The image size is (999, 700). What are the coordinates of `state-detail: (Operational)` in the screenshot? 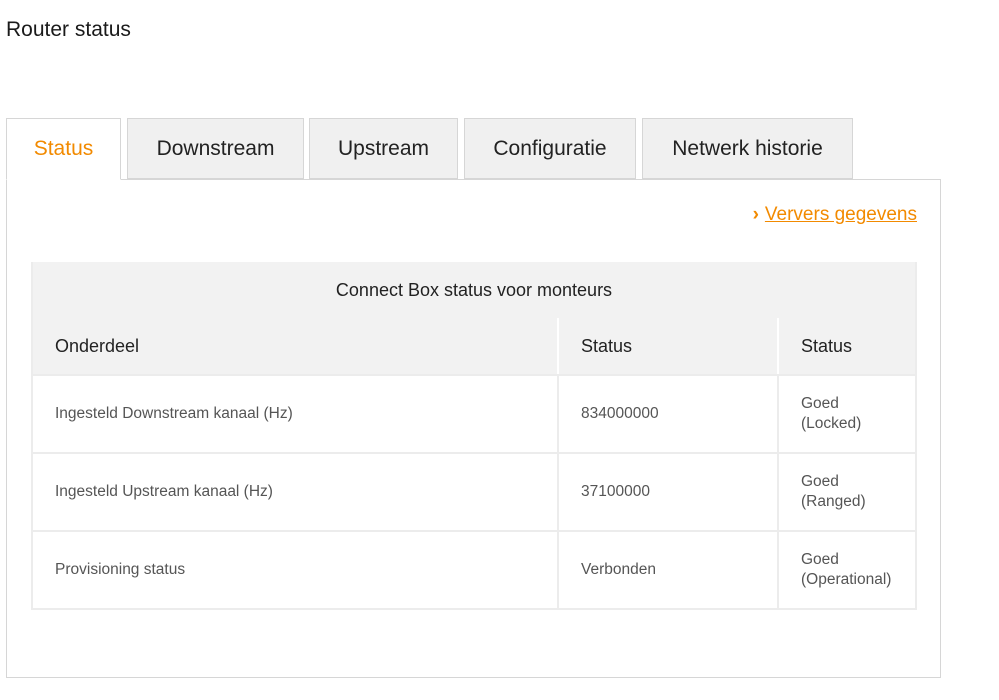 It's located at (846, 579).